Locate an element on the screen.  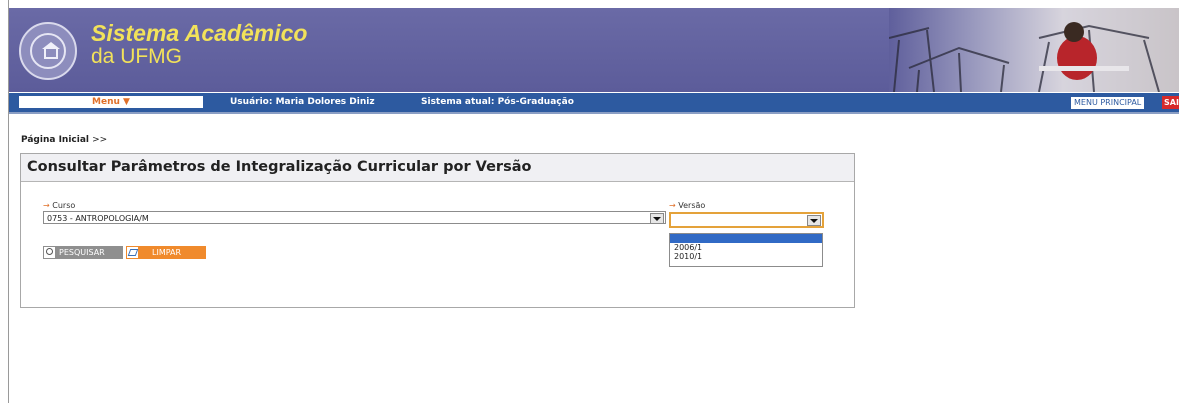
system-label: Sistema atual: Pós-Graduação is located at coordinates (497, 102).